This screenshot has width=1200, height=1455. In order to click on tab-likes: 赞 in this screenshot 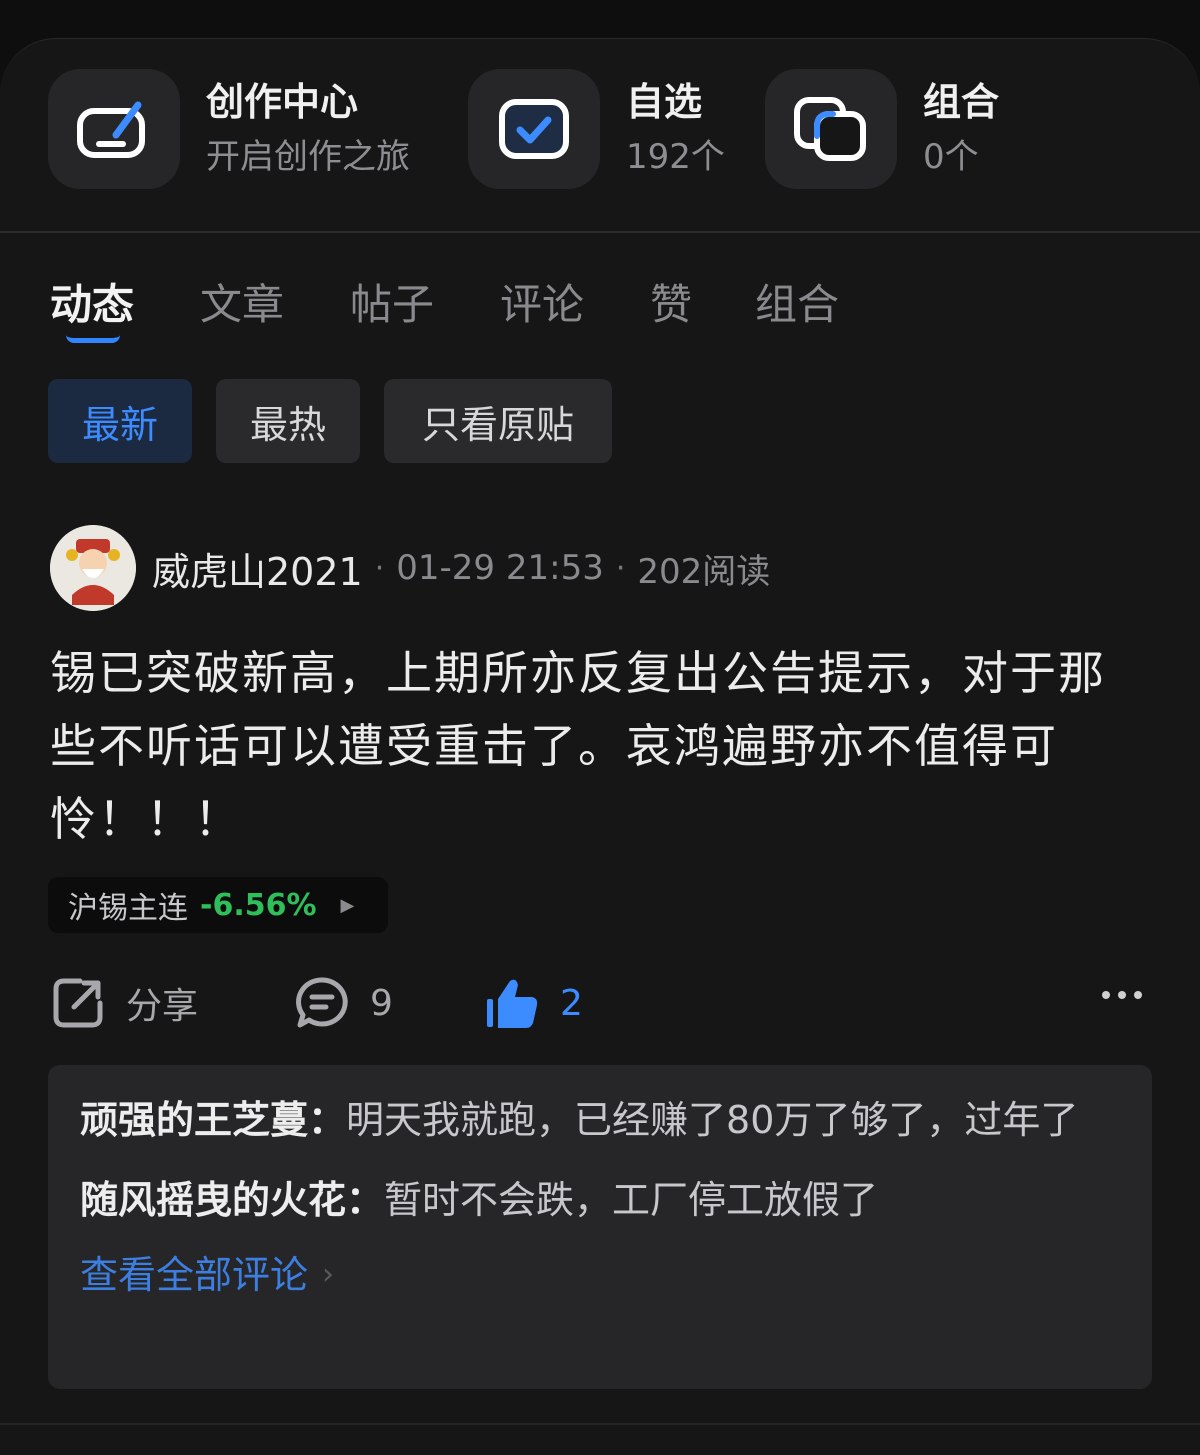, I will do `click(671, 301)`.